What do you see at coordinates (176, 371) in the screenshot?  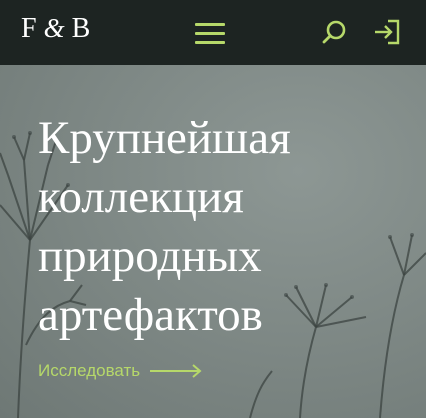 I see `arrow-right-icon` at bounding box center [176, 371].